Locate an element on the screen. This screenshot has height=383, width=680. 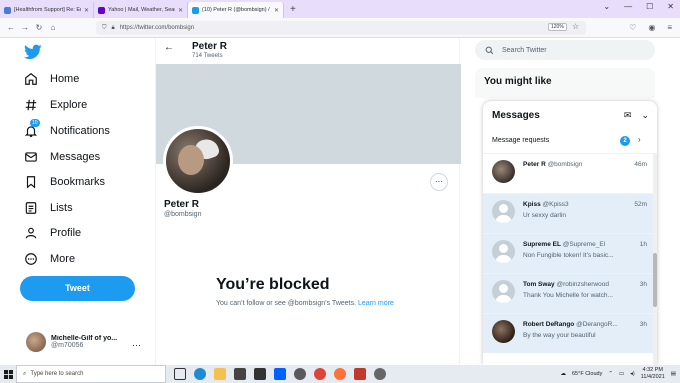
conversation-time: 52m is located at coordinates (640, 204).